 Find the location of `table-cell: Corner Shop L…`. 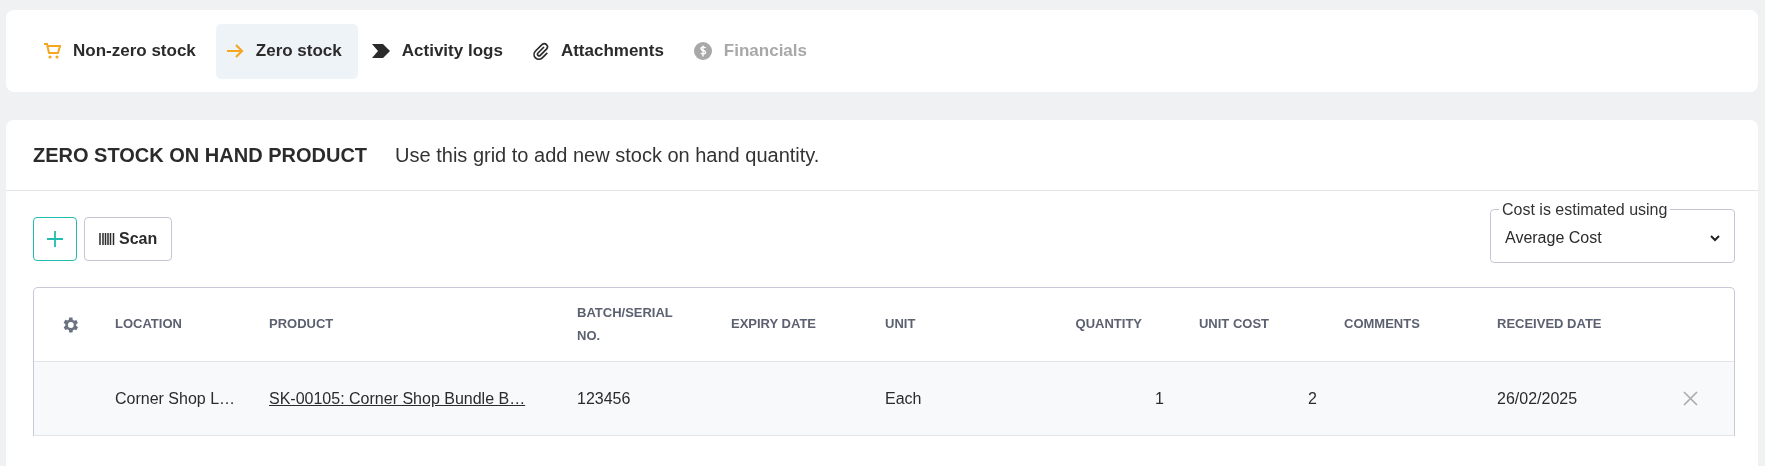

table-cell: Corner Shop L… is located at coordinates (175, 398).